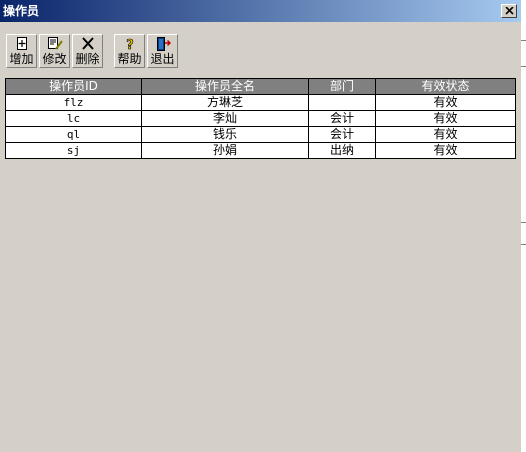 Image resolution: width=526 pixels, height=452 pixels. Describe the element at coordinates (129, 59) in the screenshot. I see `help-label: 帮助` at that location.